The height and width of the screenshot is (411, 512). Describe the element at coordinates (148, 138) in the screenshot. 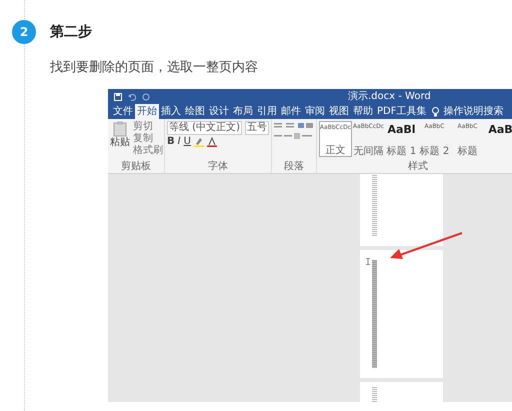

I see `clipboard-action: 复制` at that location.